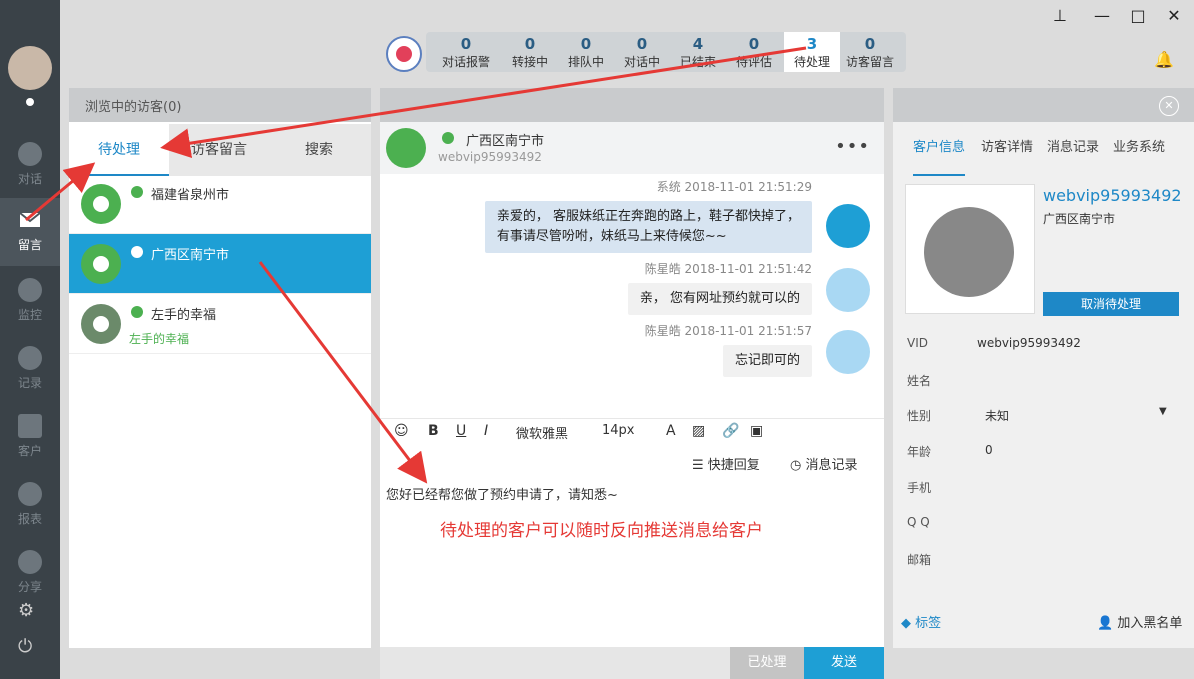  What do you see at coordinates (486, 431) in the screenshot?
I see `italic-button: I` at bounding box center [486, 431].